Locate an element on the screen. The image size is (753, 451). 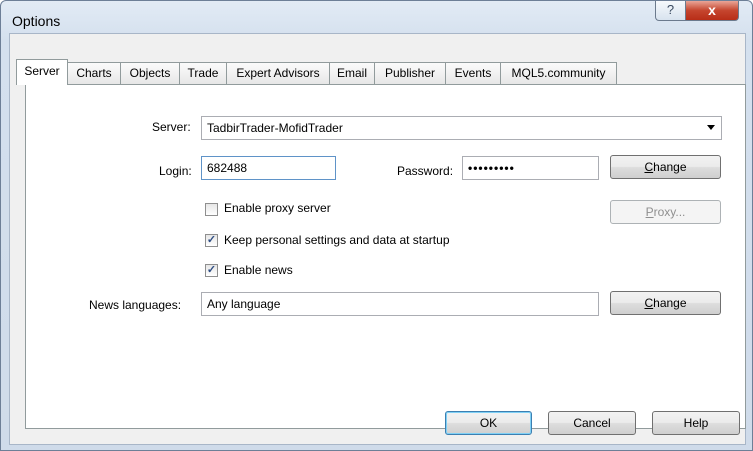
news-languages-value: Any language is located at coordinates (244, 304).